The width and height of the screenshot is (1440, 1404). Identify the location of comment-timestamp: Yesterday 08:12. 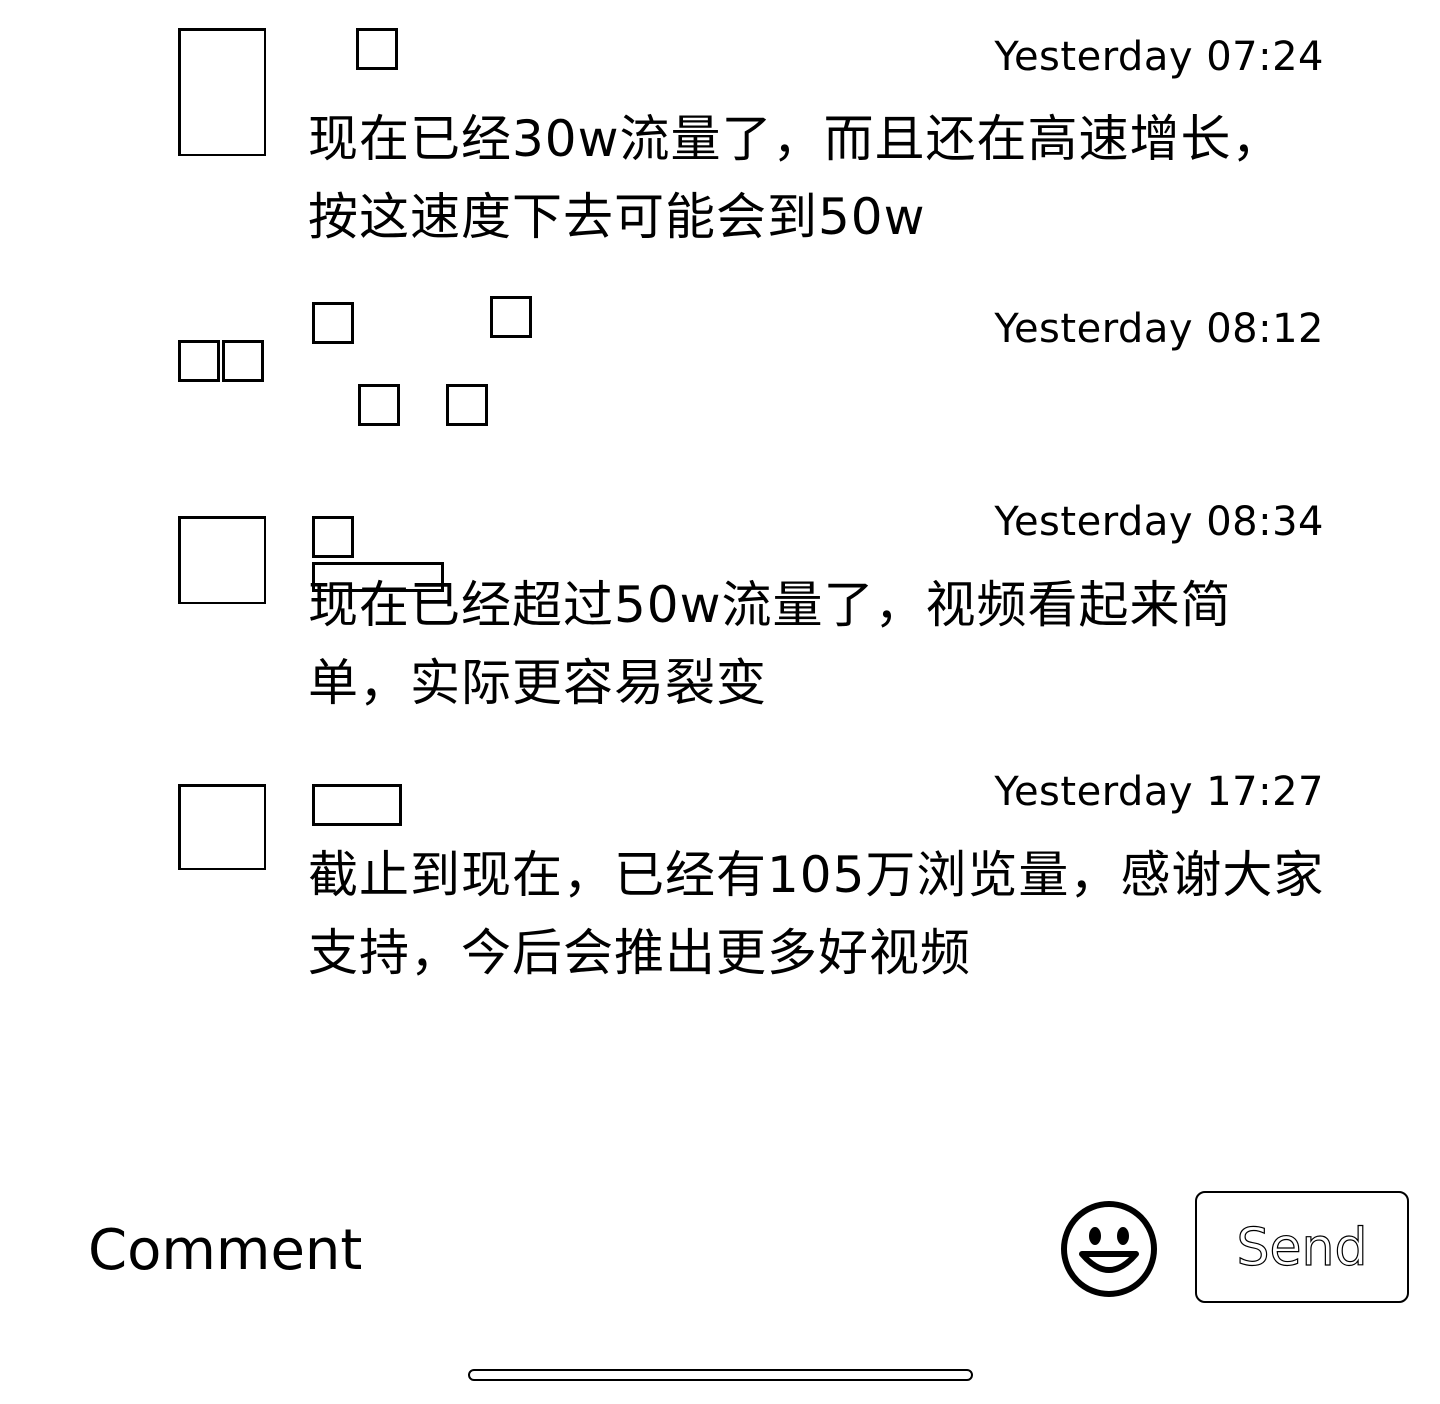
(1159, 329).